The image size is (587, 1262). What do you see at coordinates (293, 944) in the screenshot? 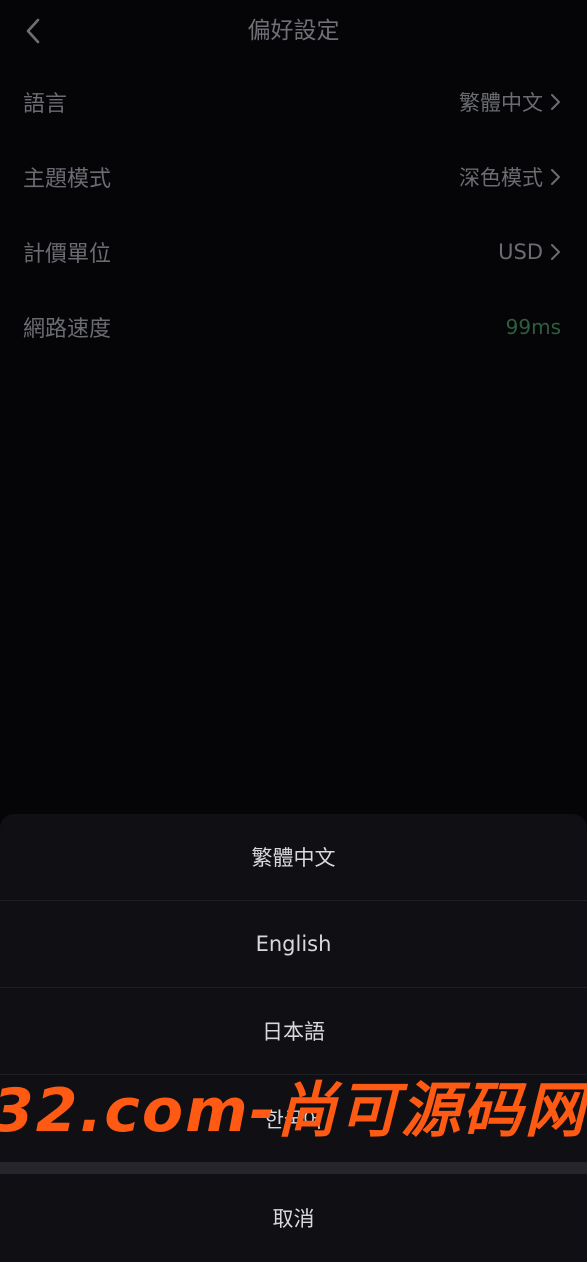
I see `language-option-english: English` at bounding box center [293, 944].